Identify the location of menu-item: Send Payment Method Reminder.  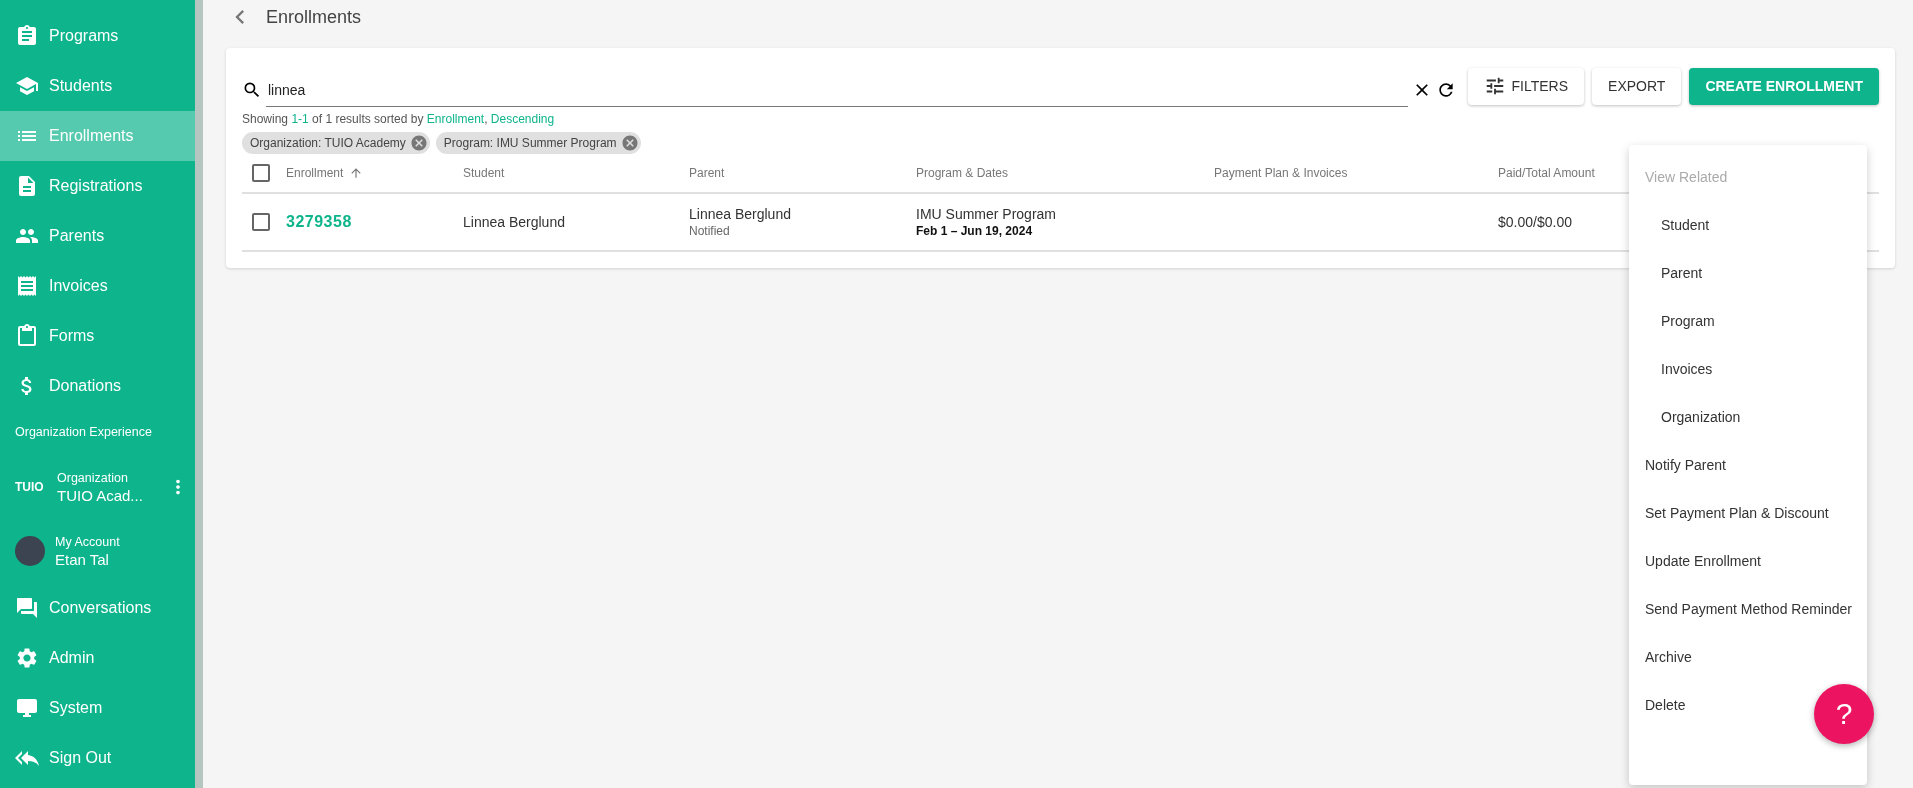
(1740, 609).